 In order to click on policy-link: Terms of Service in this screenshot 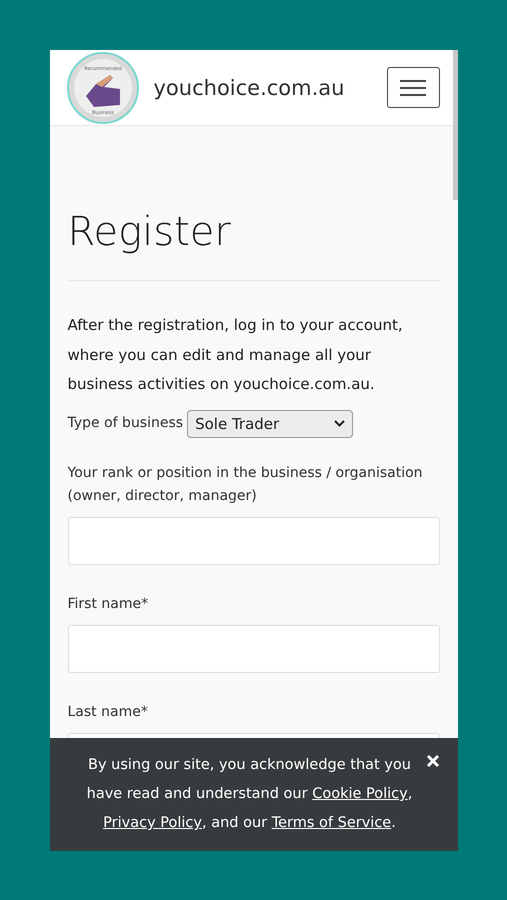, I will do `click(332, 823)`.